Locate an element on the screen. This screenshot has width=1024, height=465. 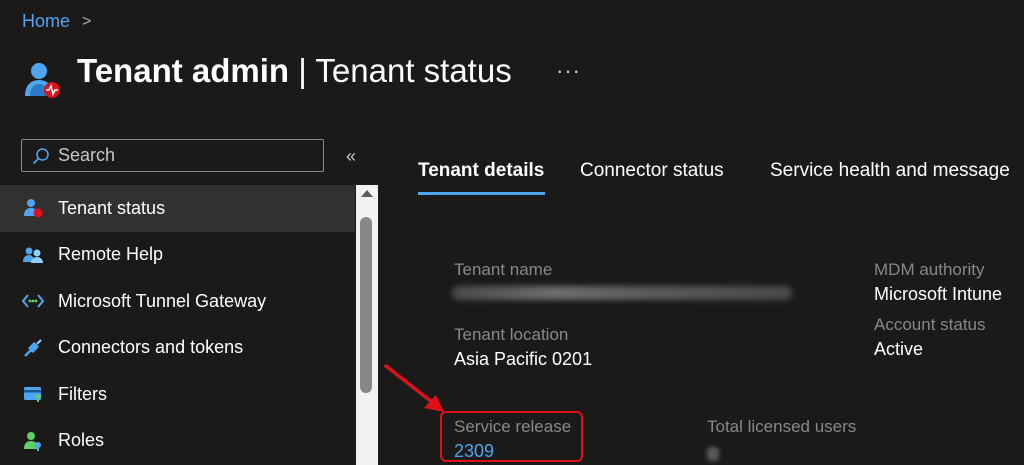
tab-service-health-and-message: Service health and message is located at coordinates (890, 171).